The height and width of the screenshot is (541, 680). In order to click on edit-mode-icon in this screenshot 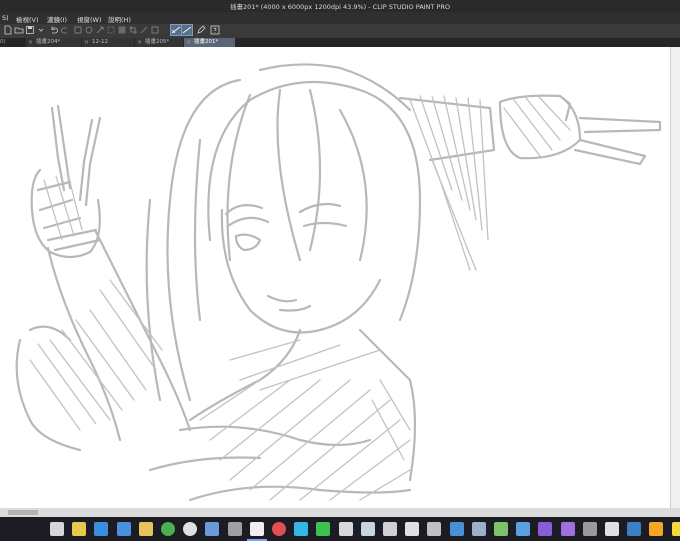, I will do `click(201, 30)`.